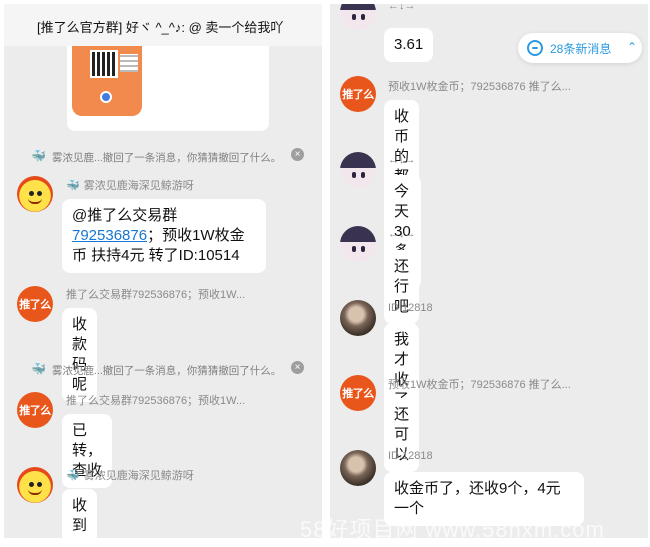 The width and height of the screenshot is (650, 547). Describe the element at coordinates (104, 64) in the screenshot. I see `qr-code-icon` at that location.